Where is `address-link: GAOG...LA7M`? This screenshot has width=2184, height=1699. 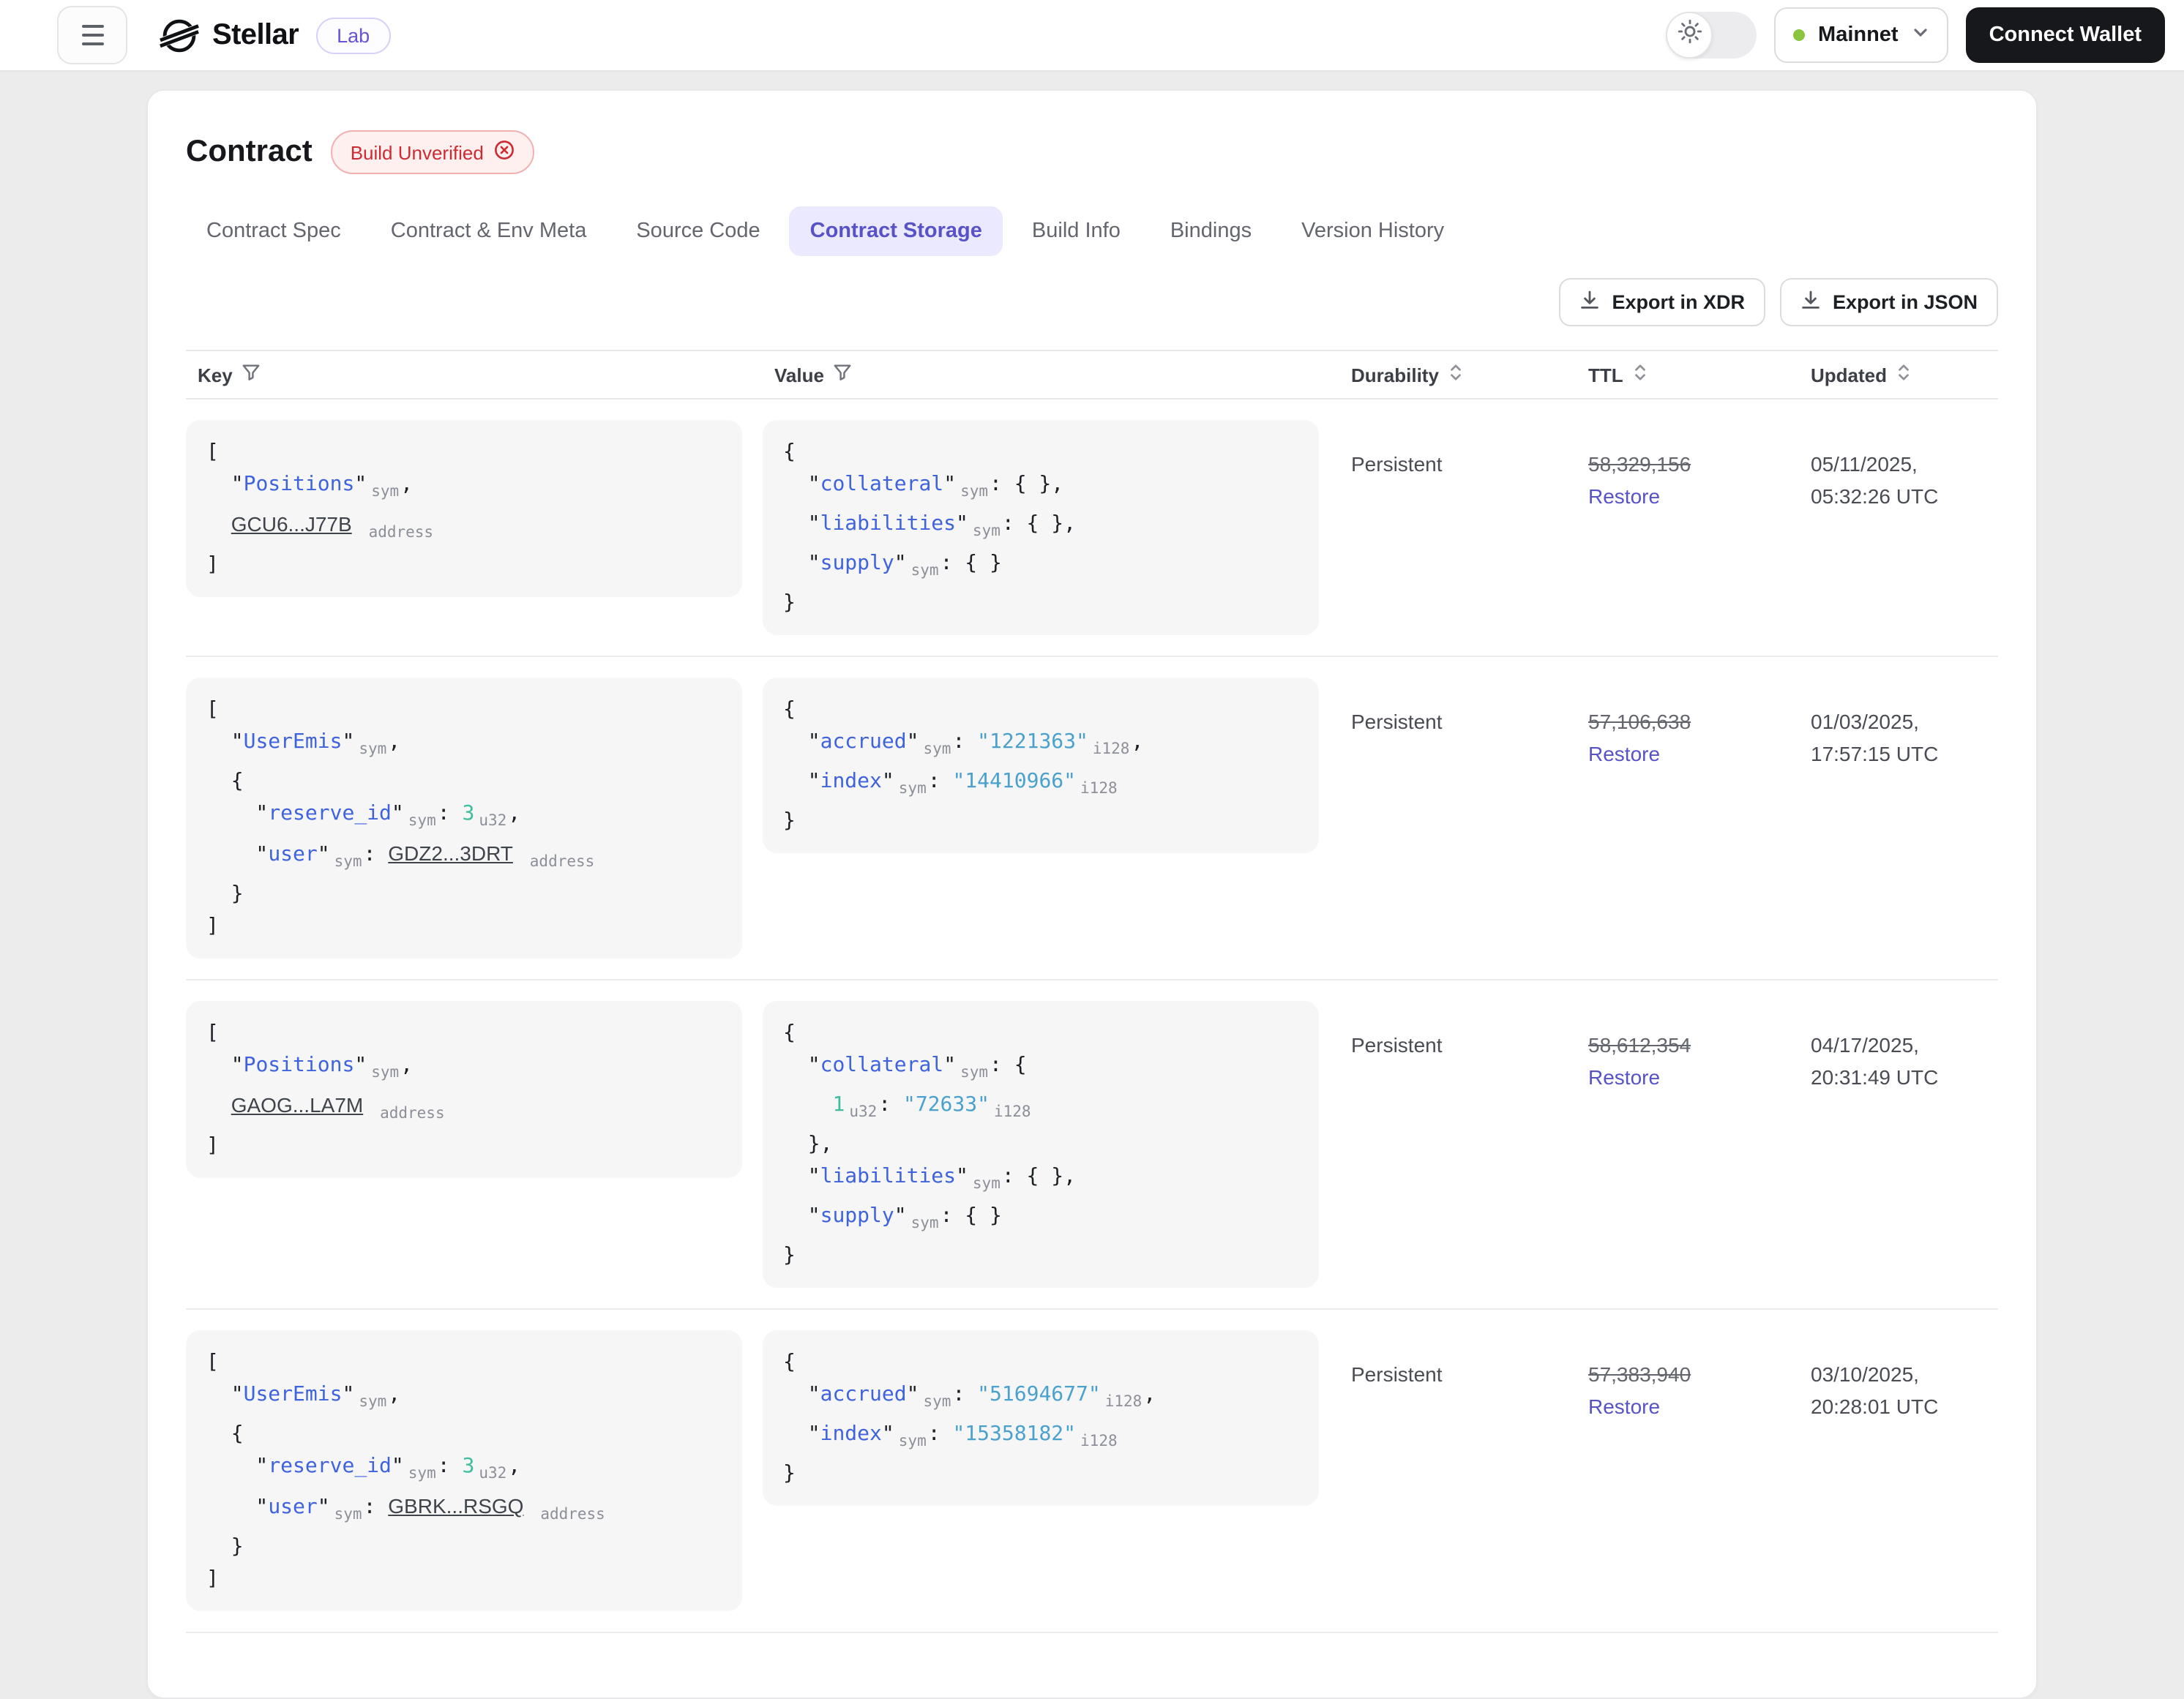 address-link: GAOG...LA7M is located at coordinates (298, 1105).